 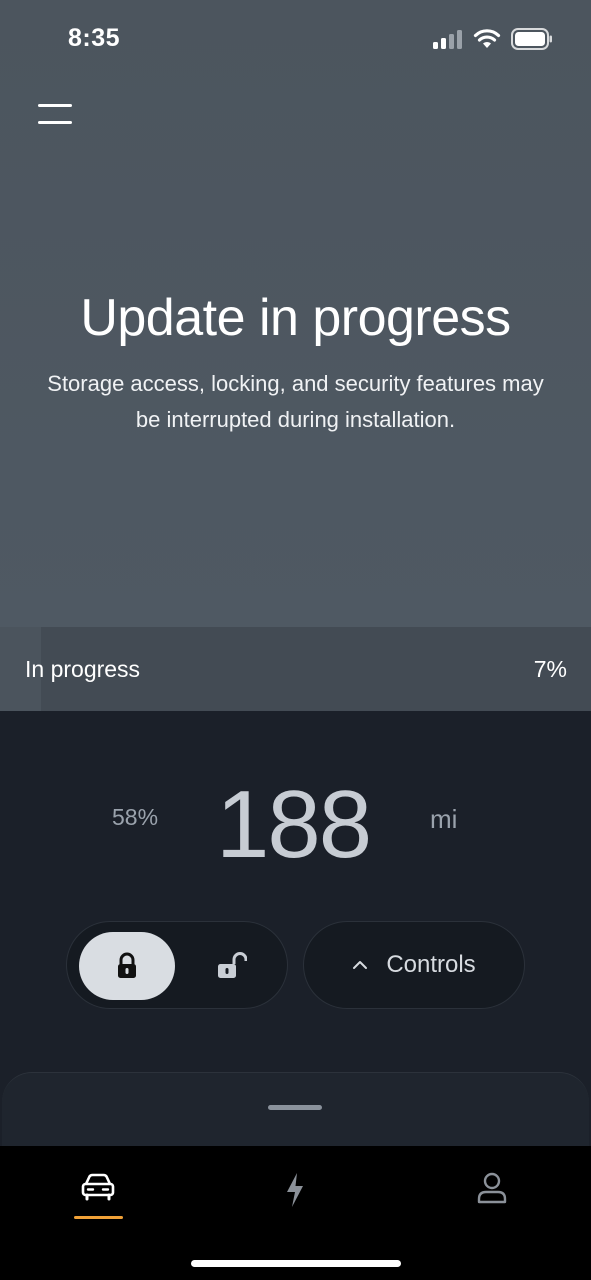 I want to click on unlock-icon, so click(x=232, y=965).